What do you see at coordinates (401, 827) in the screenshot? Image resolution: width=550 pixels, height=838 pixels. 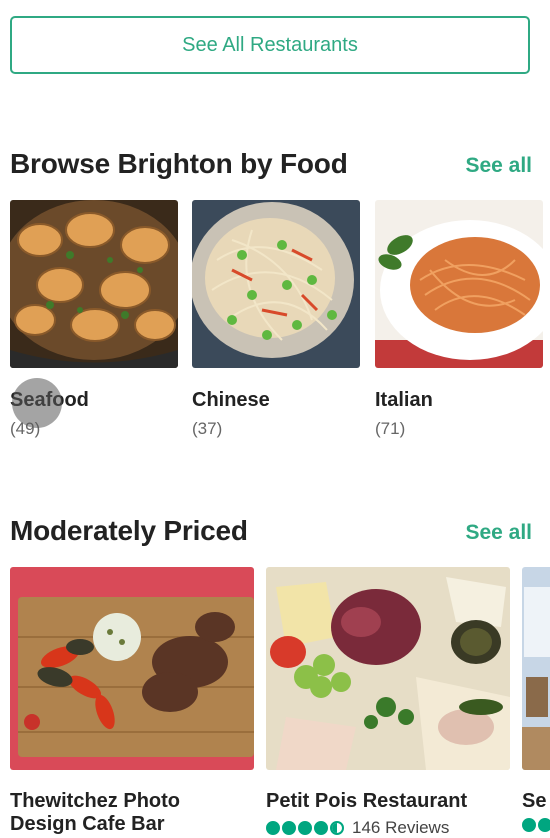 I see `review-count: 146 Reviews` at bounding box center [401, 827].